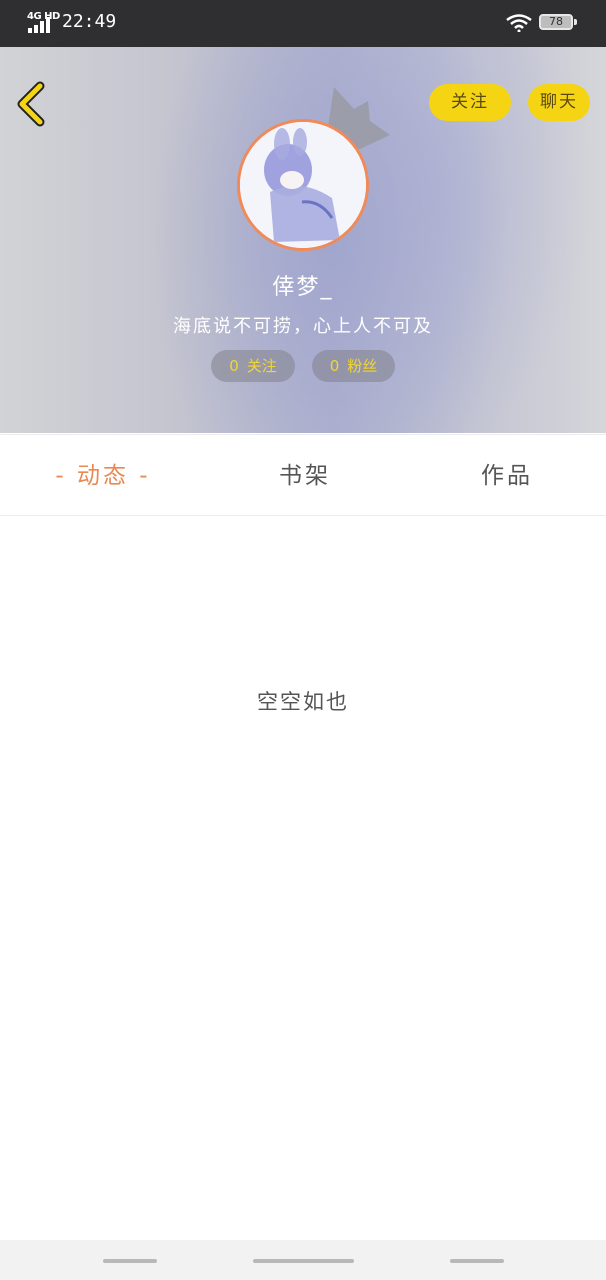  What do you see at coordinates (507, 476) in the screenshot?
I see `tab-works: 作品` at bounding box center [507, 476].